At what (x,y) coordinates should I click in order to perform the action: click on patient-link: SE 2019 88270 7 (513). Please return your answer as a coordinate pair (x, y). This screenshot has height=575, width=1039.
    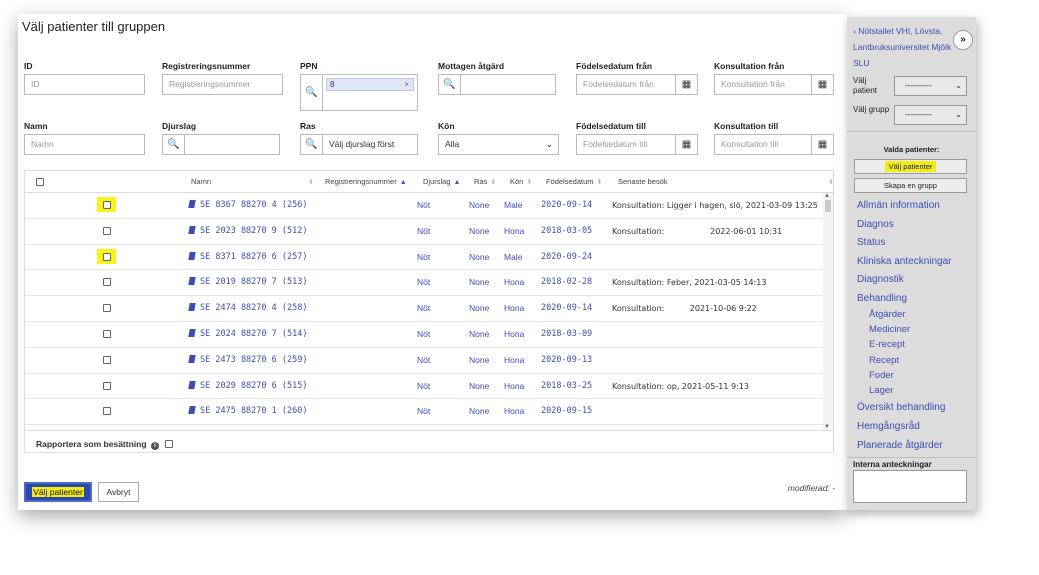
    Looking at the image, I should click on (248, 282).